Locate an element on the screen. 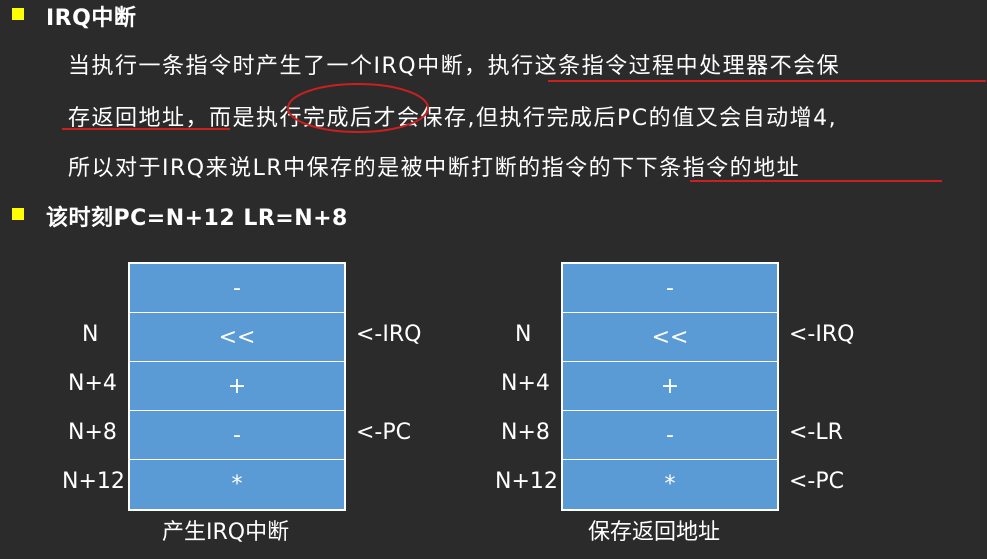  diagram-caption: 产生IRQ中断 is located at coordinates (226, 532).